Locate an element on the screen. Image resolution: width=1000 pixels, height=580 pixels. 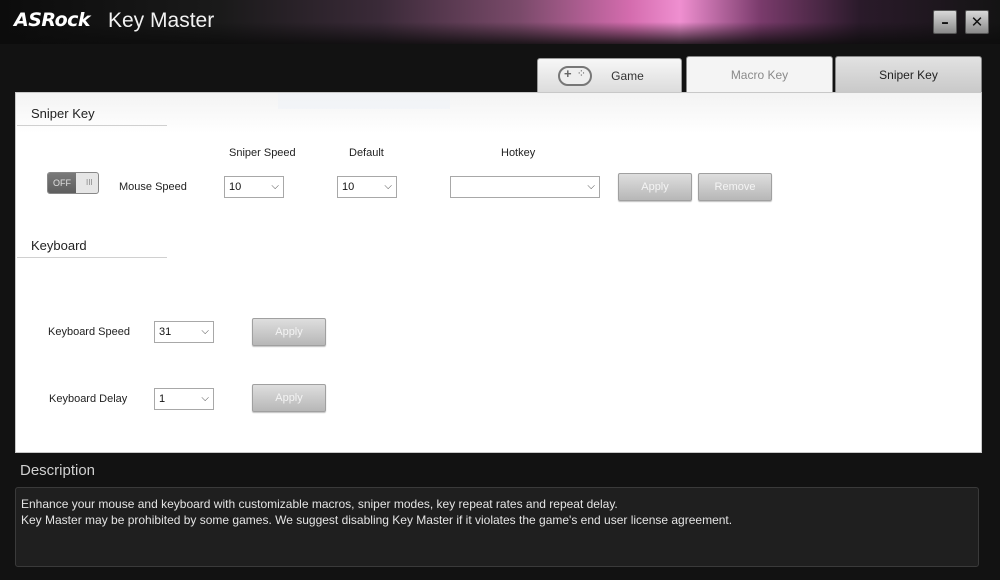
sniper-remove-button: Remove is located at coordinates (735, 187).